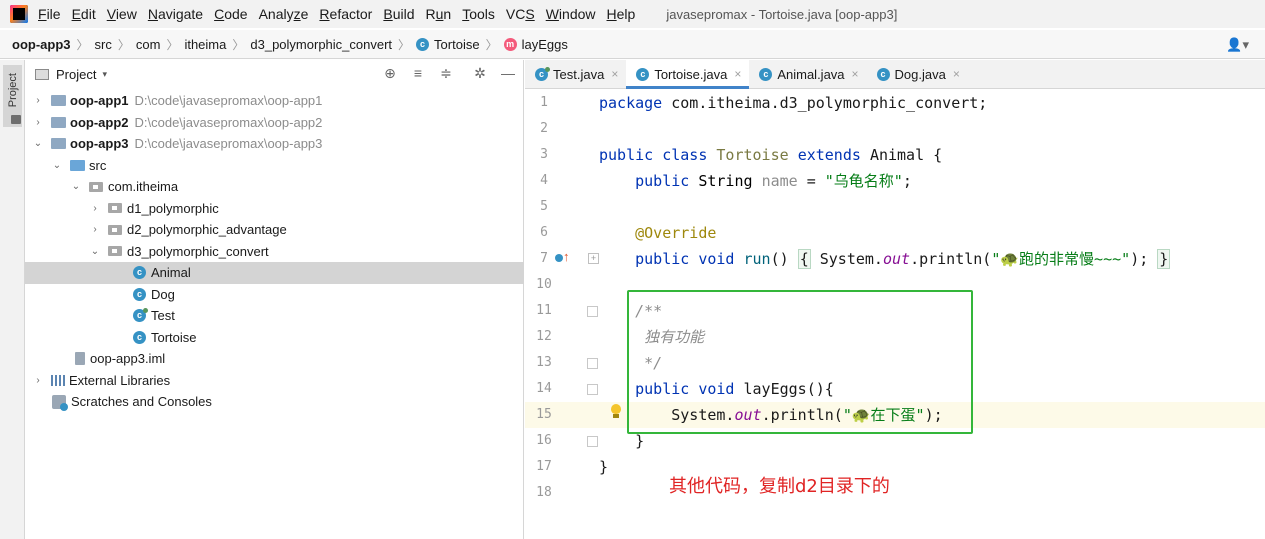 The width and height of the screenshot is (1265, 539). What do you see at coordinates (895, 467) in the screenshot?
I see `code-line: 17 }` at bounding box center [895, 467].